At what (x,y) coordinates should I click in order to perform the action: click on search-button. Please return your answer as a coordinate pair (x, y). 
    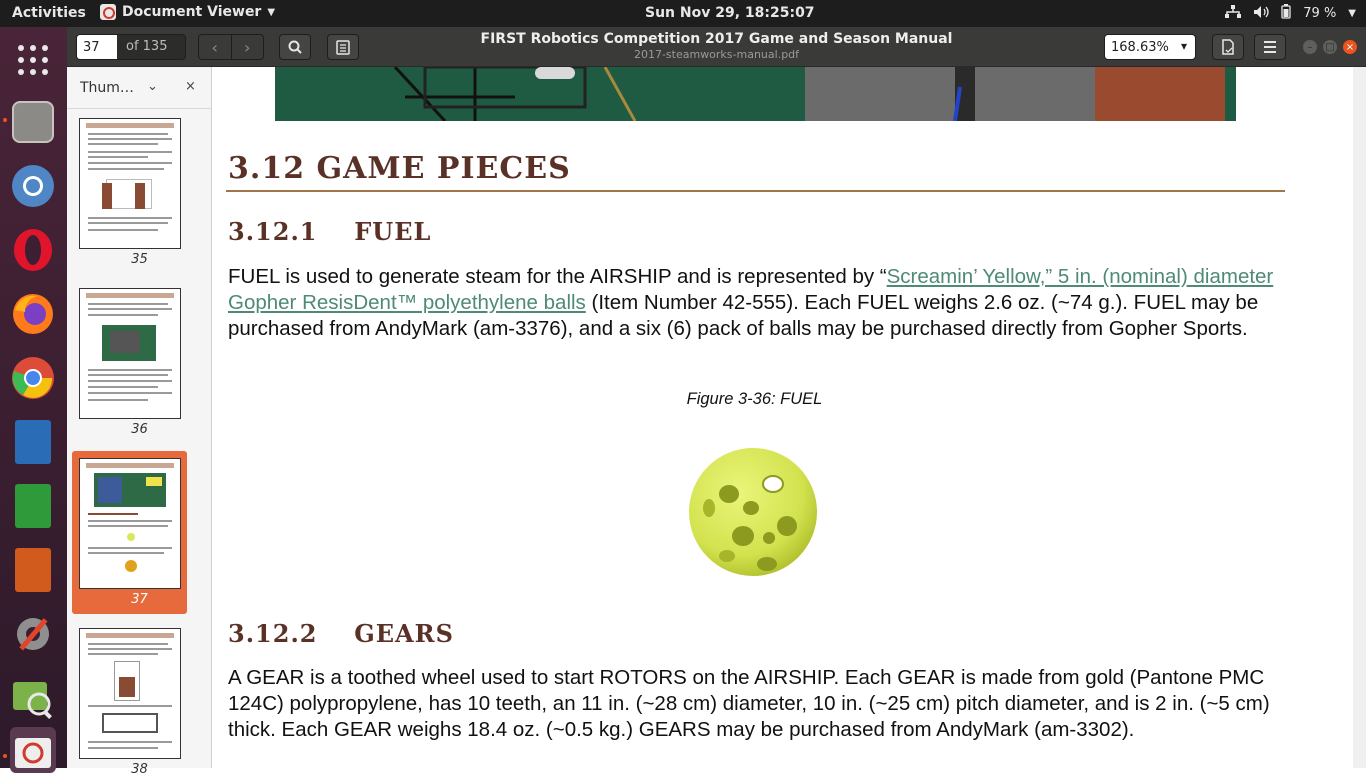
    Looking at the image, I should click on (295, 47).